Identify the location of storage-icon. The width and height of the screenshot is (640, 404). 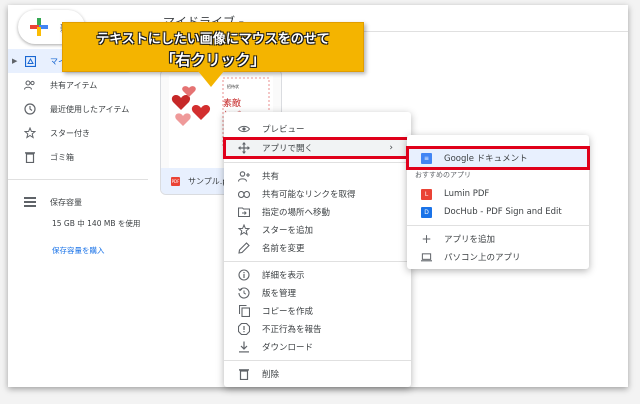
(30, 202).